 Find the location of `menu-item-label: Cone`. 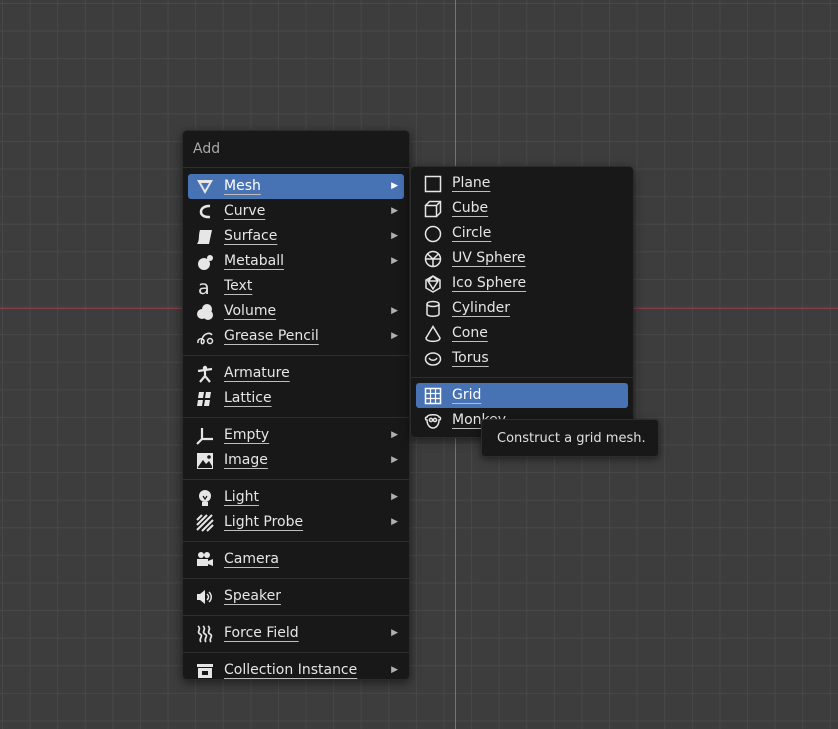

menu-item-label: Cone is located at coordinates (470, 333).